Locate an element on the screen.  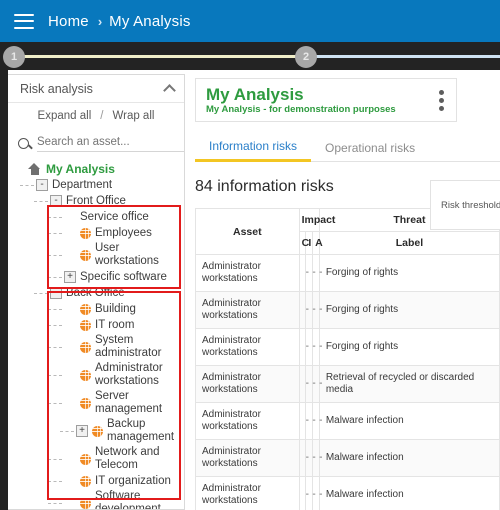
step-line-remaining is located at coordinates (403, 56).